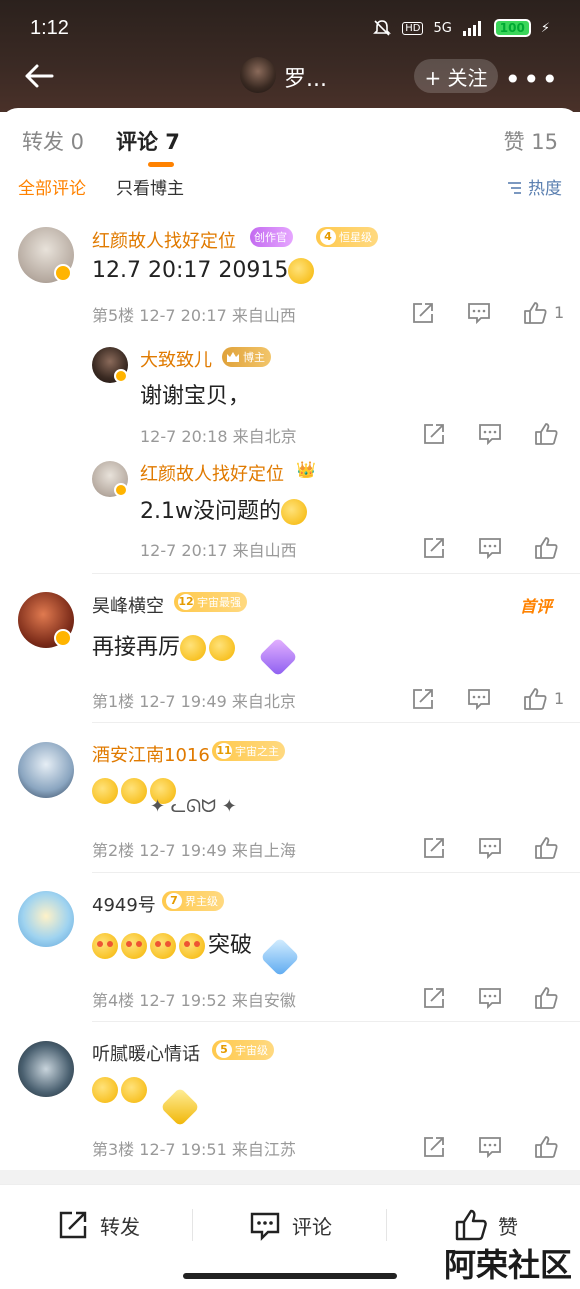 This screenshot has width=580, height=1289. I want to click on reply-username: 大致致儿, so click(176, 359).